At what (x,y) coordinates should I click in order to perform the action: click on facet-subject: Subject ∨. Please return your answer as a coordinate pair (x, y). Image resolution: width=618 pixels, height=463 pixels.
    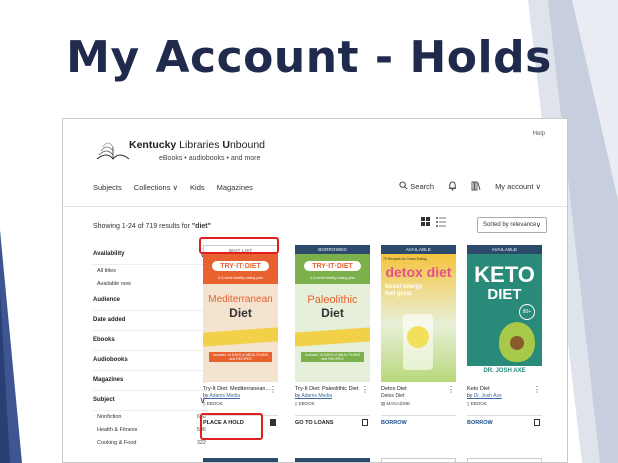
    Looking at the image, I should click on (150, 401).